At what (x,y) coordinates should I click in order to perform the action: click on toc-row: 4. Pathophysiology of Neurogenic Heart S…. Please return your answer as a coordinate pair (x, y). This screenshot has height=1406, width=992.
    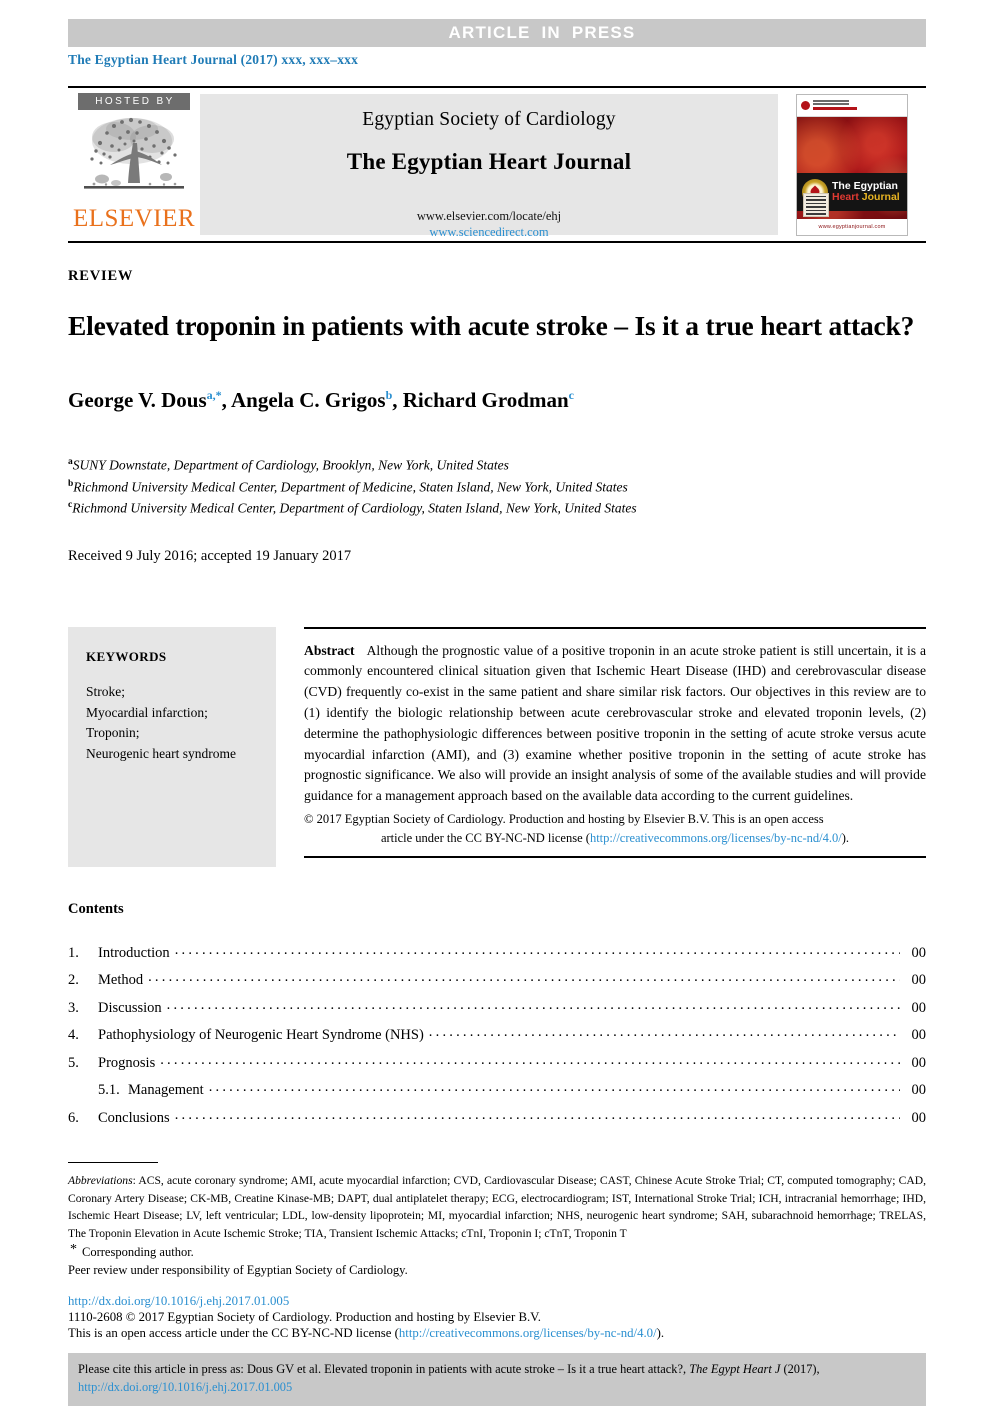
    Looking at the image, I should click on (497, 1036).